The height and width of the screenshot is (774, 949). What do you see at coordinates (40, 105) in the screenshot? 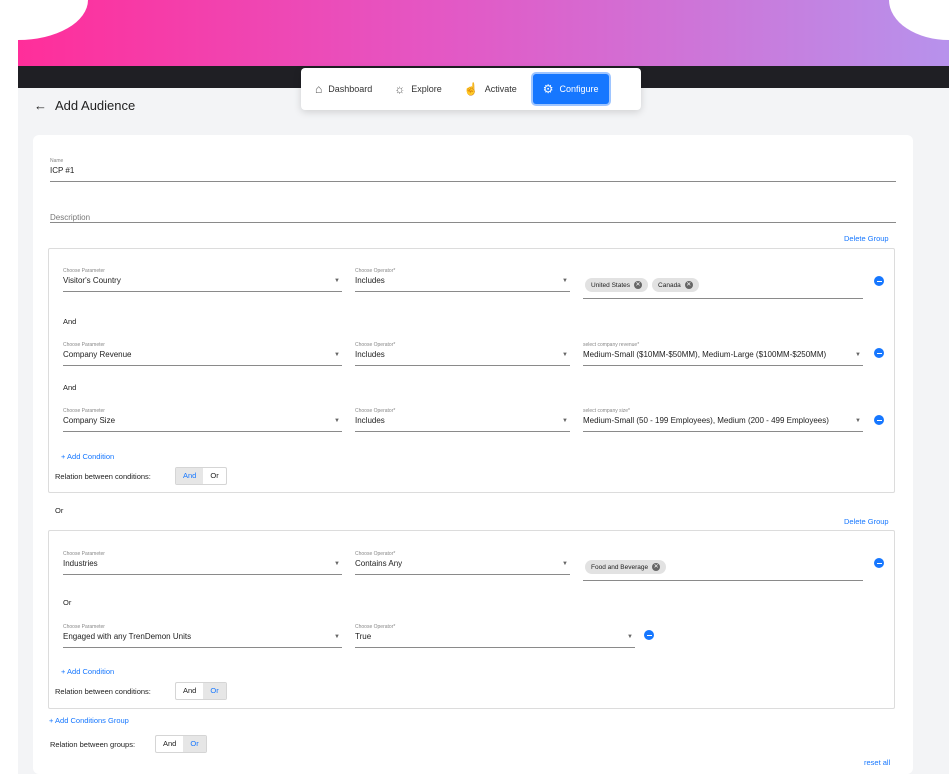
I see `back-arrow-icon: ←` at bounding box center [40, 105].